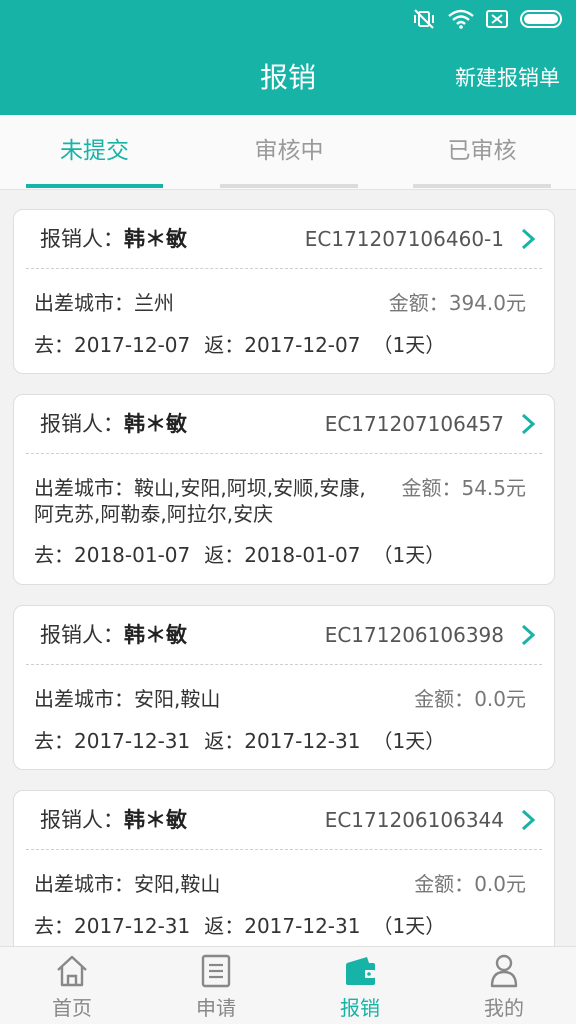 The height and width of the screenshot is (1024, 576). I want to click on return-date: 2018-01-07, so click(302, 555).